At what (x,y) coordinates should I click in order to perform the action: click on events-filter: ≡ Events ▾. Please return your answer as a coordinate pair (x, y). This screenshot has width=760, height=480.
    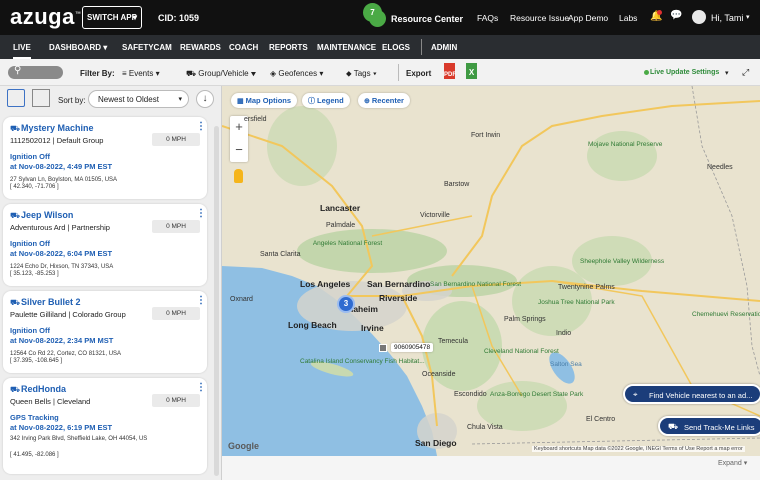
    Looking at the image, I should click on (141, 73).